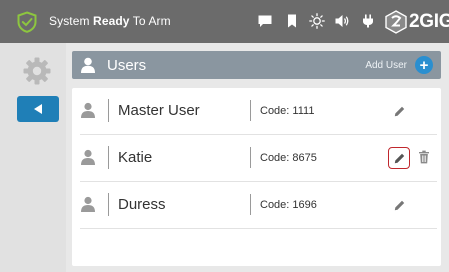 The image size is (449, 272). Describe the element at coordinates (258, 228) in the screenshot. I see `row-divider` at that location.